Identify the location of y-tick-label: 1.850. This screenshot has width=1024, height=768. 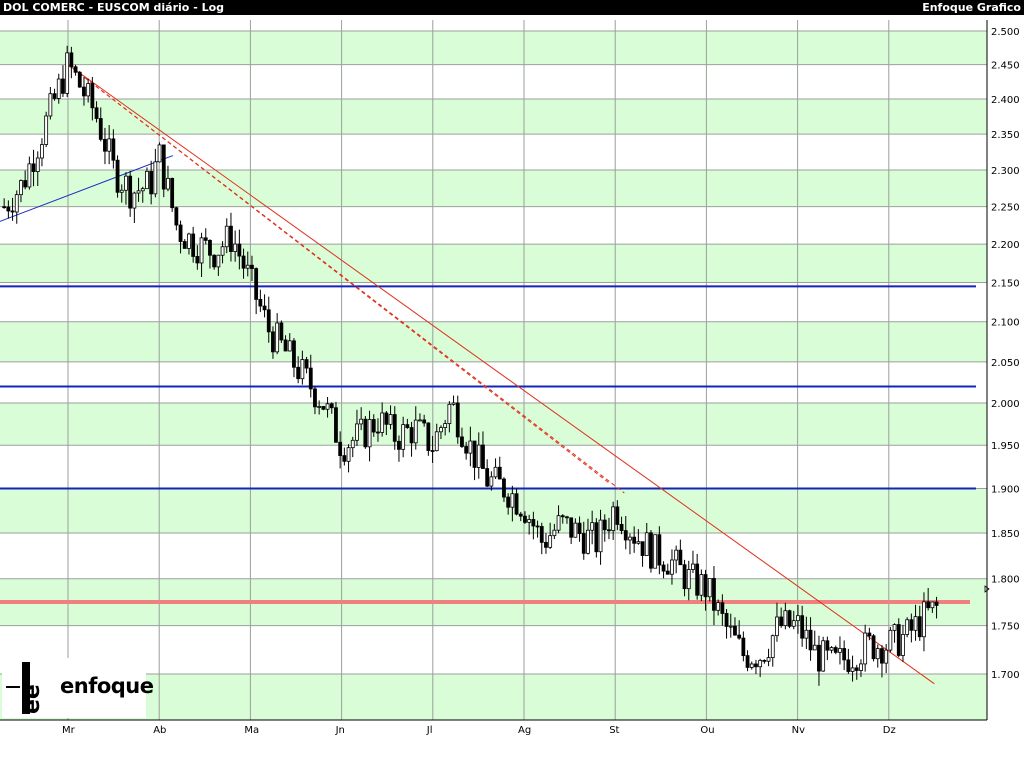
(1005, 534).